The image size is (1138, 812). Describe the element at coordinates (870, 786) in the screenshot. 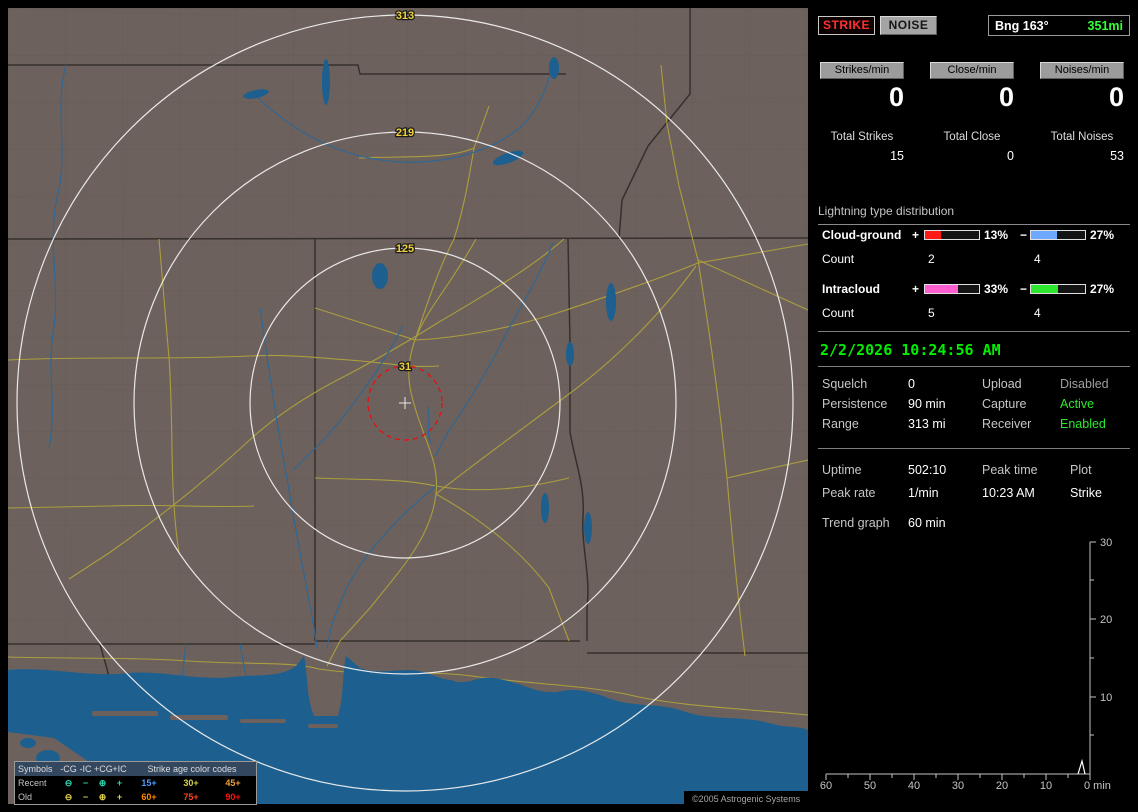

I see `x-tick-label: 50` at that location.